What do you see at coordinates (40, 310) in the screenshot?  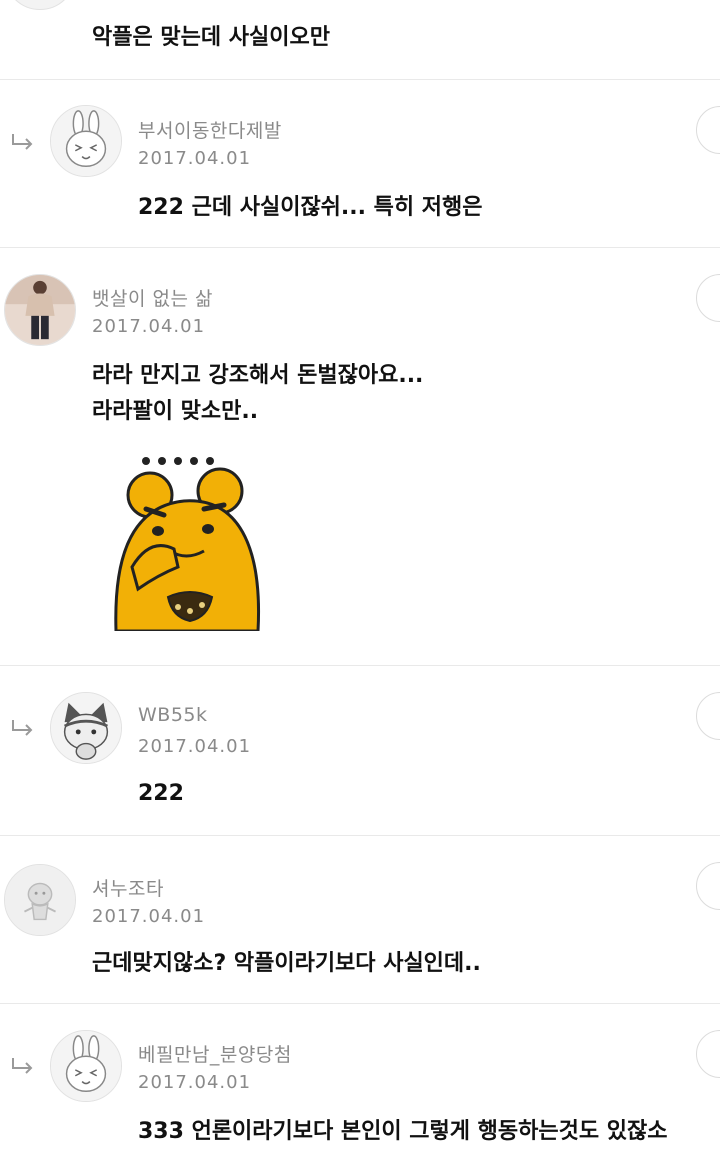 I see `photo-avatar` at bounding box center [40, 310].